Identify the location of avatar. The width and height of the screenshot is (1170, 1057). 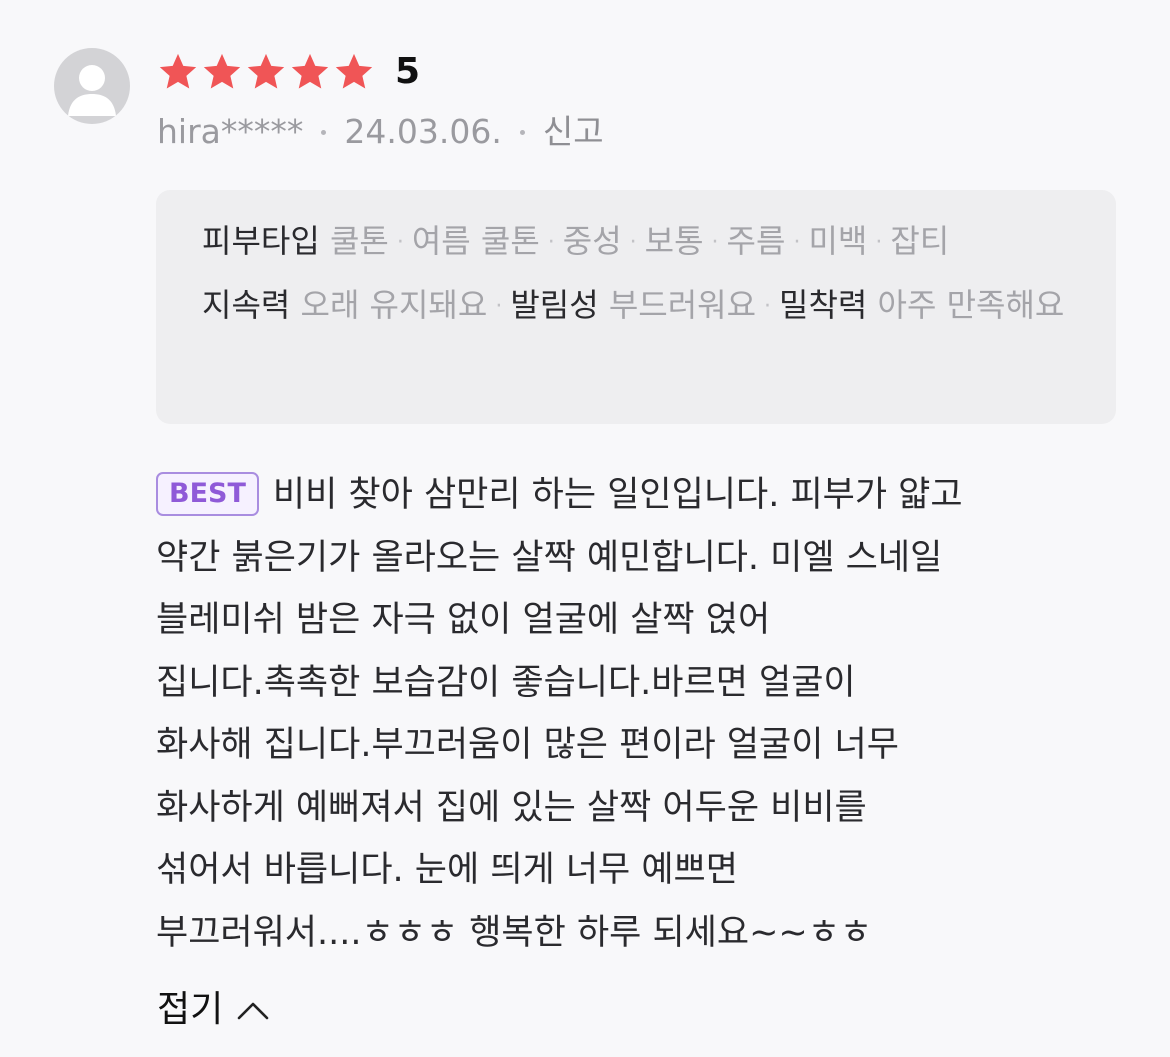
(92, 86).